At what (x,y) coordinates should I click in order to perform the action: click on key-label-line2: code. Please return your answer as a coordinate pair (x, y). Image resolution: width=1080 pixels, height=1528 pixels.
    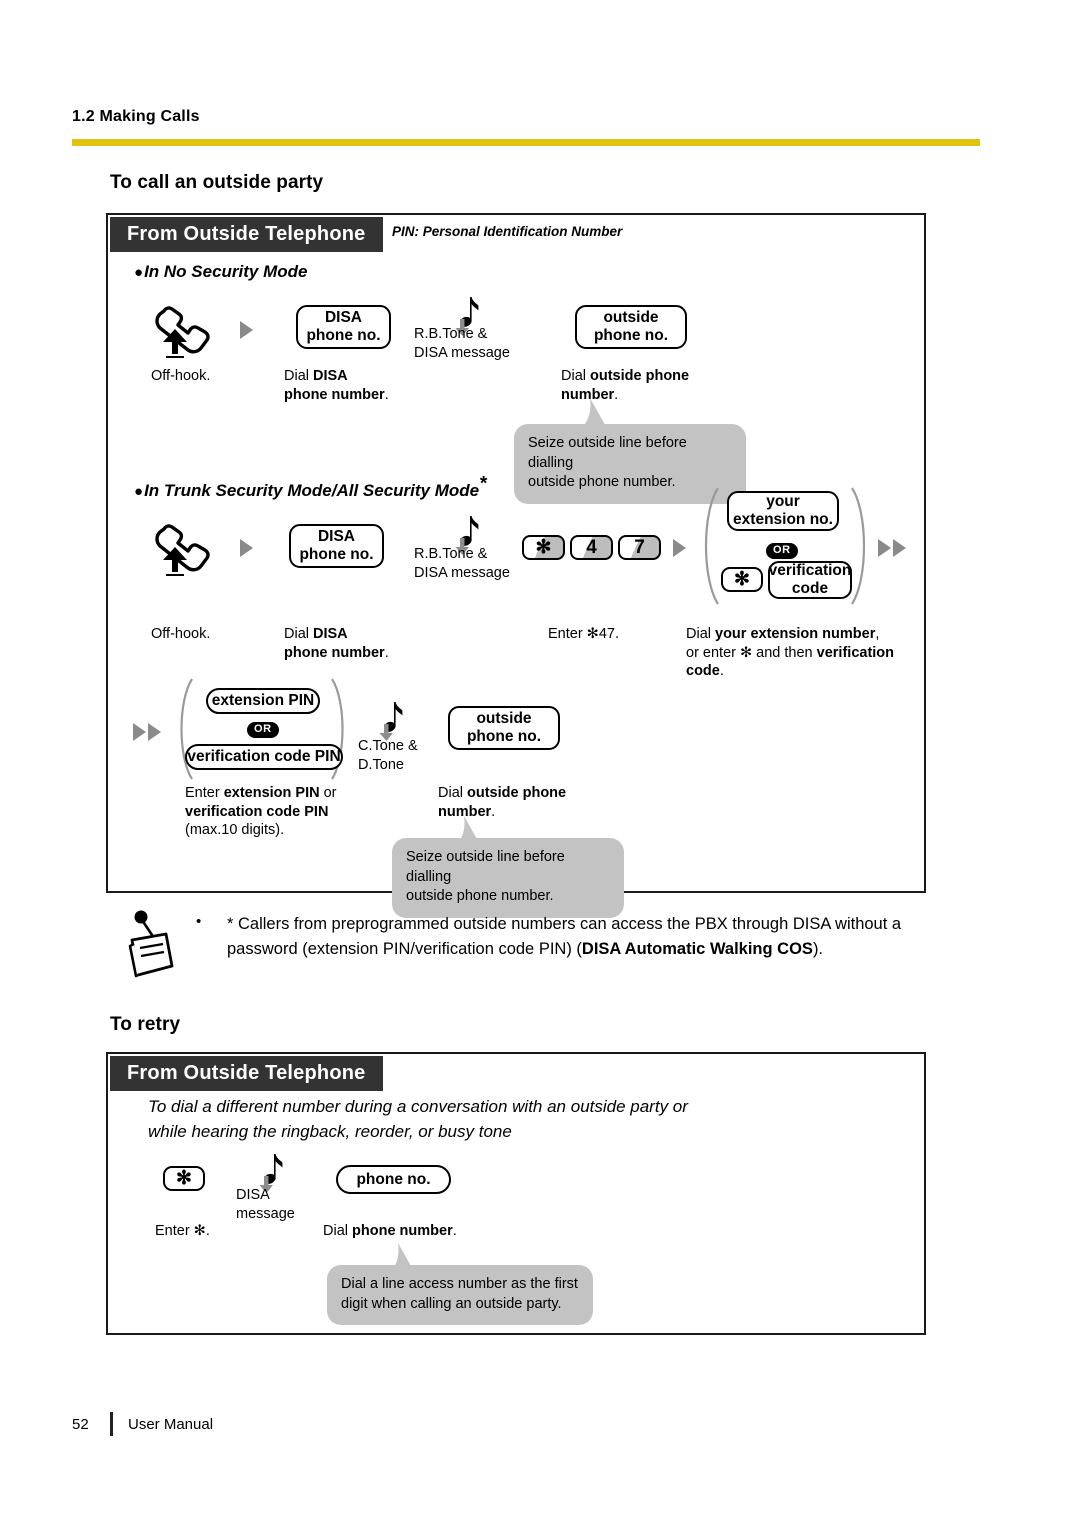
    Looking at the image, I should click on (810, 588).